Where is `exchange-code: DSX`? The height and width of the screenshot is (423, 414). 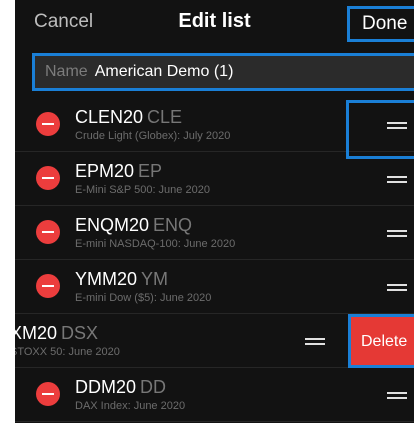 exchange-code: DSX is located at coordinates (80, 333).